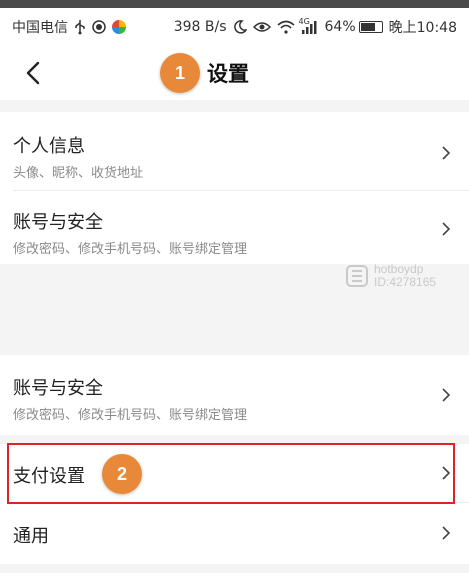 Image resolution: width=469 pixels, height=573 pixels. Describe the element at coordinates (40, 28) in the screenshot. I see `carrier-label: 中国电信` at that location.